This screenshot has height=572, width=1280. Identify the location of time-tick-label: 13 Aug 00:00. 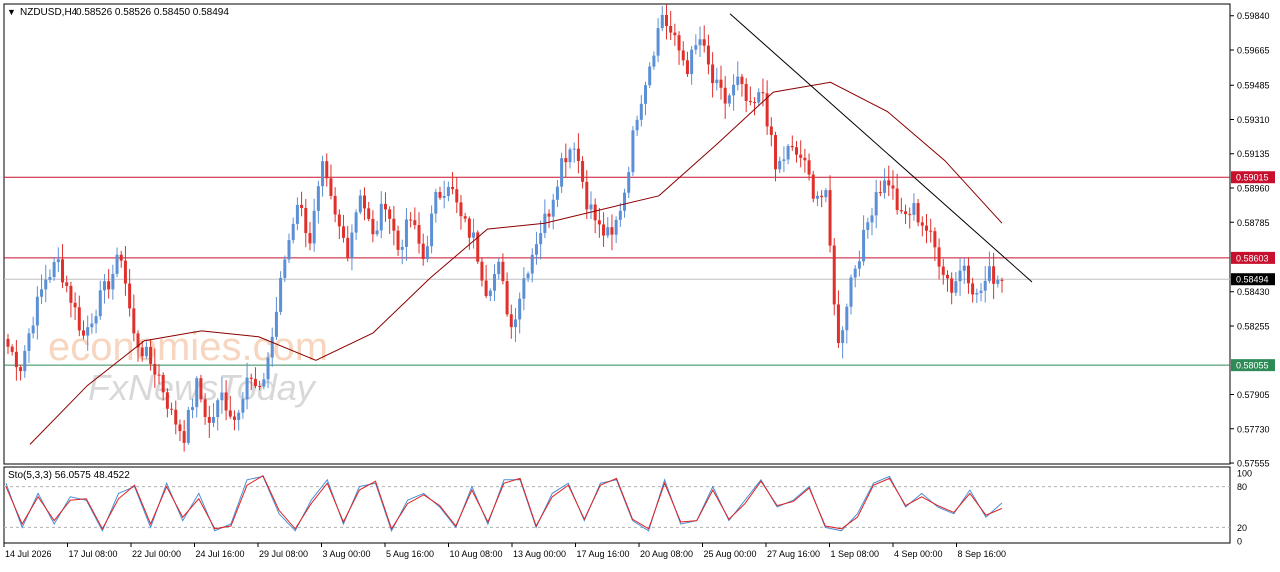
(539, 554).